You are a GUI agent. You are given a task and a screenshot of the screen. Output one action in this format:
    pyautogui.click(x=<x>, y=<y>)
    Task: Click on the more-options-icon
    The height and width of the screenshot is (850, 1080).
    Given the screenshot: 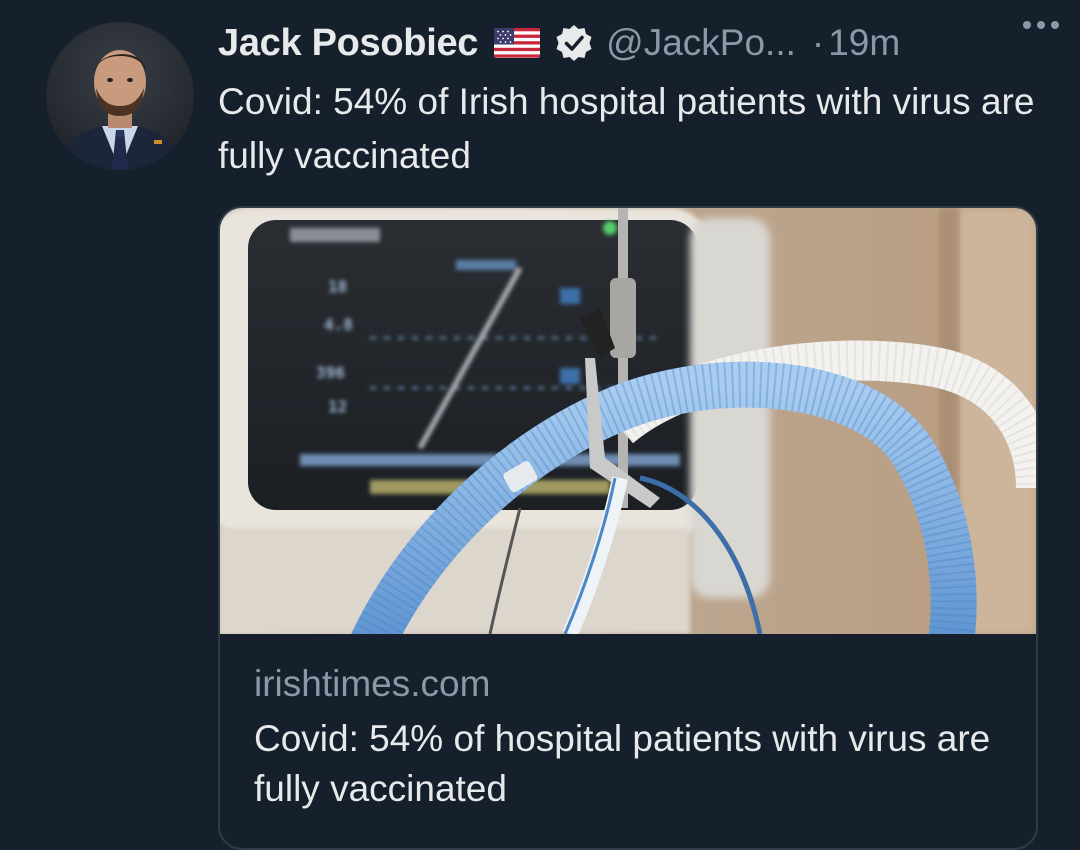 What is the action you would take?
    pyautogui.click(x=1041, y=25)
    